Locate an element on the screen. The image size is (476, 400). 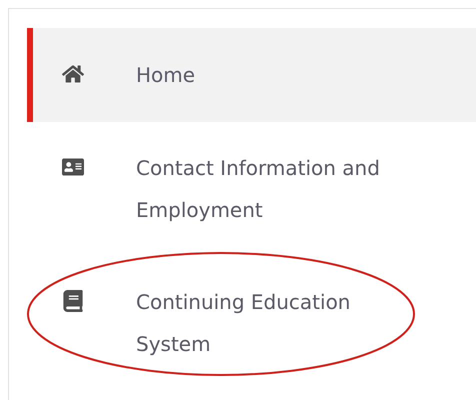
home-icon is located at coordinates (73, 74).